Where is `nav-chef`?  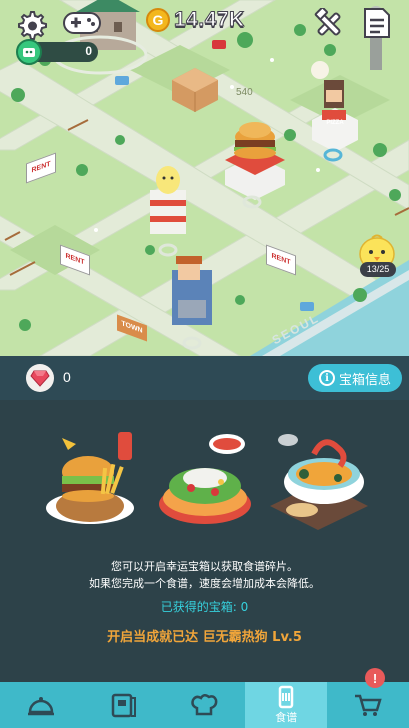 nav-chef is located at coordinates (205, 705).